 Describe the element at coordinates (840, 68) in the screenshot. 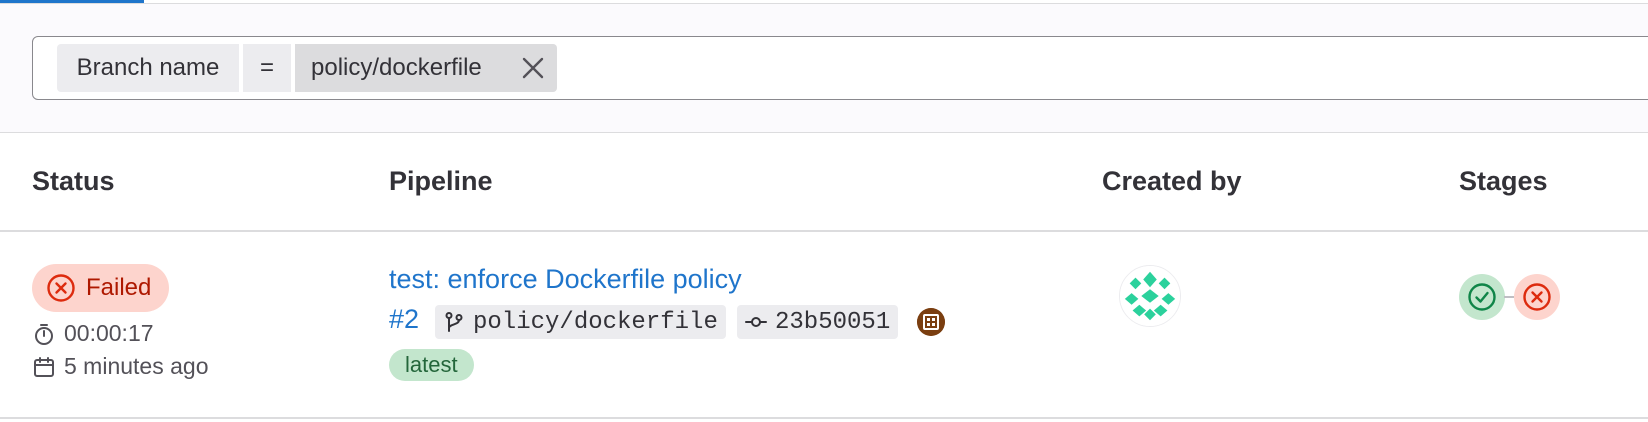

I see `filtered-search-bar: Branch name = policy/dockerfile` at that location.